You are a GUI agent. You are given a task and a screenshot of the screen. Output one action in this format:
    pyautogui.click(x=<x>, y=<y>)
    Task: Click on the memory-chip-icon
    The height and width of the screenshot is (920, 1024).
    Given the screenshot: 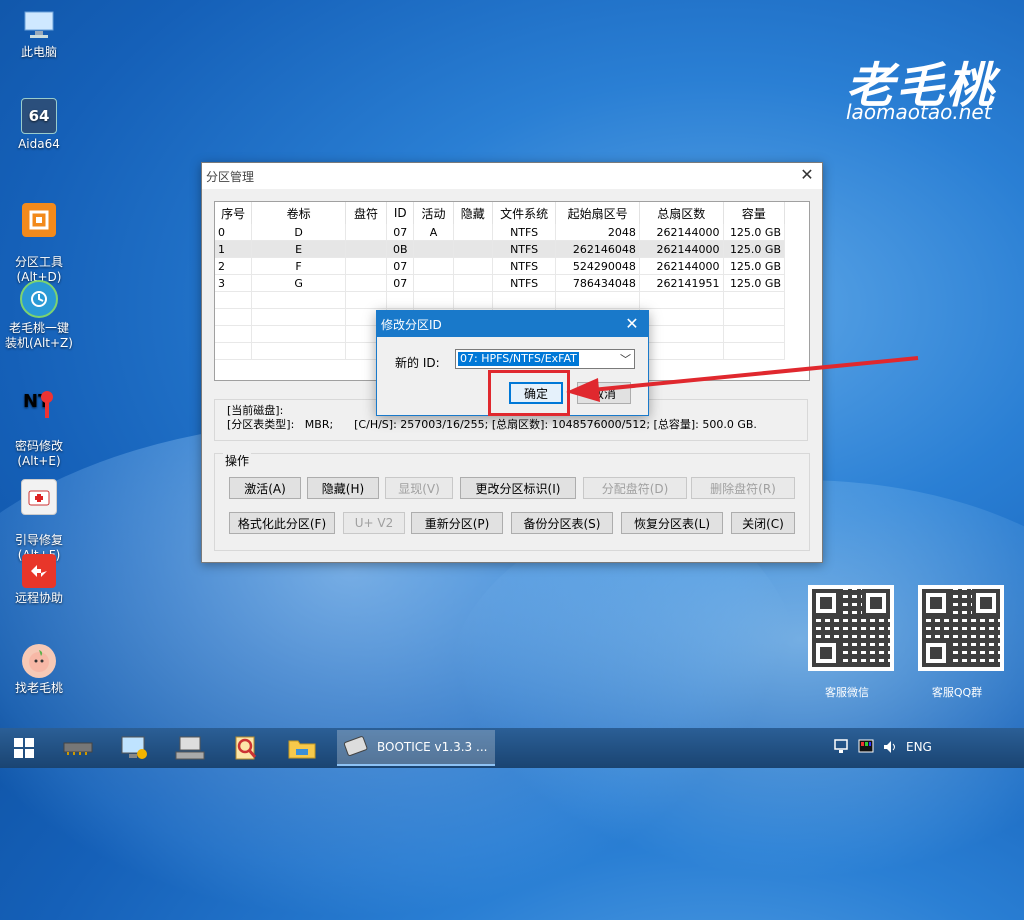 What is the action you would take?
    pyautogui.click(x=78, y=748)
    